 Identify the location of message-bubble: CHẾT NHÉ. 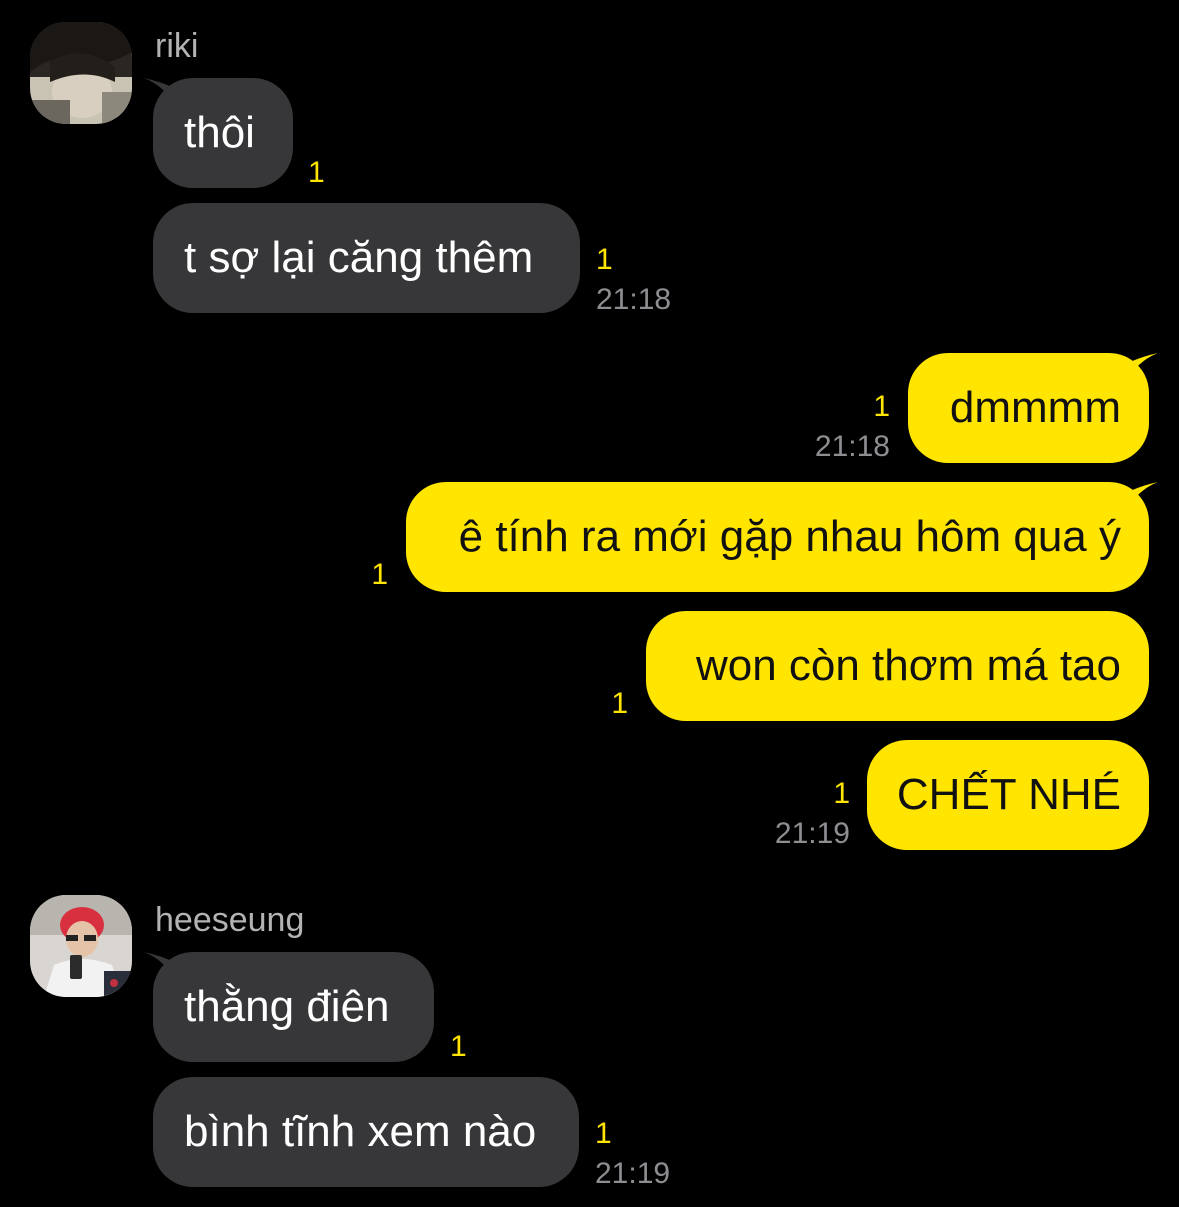
(1008, 795).